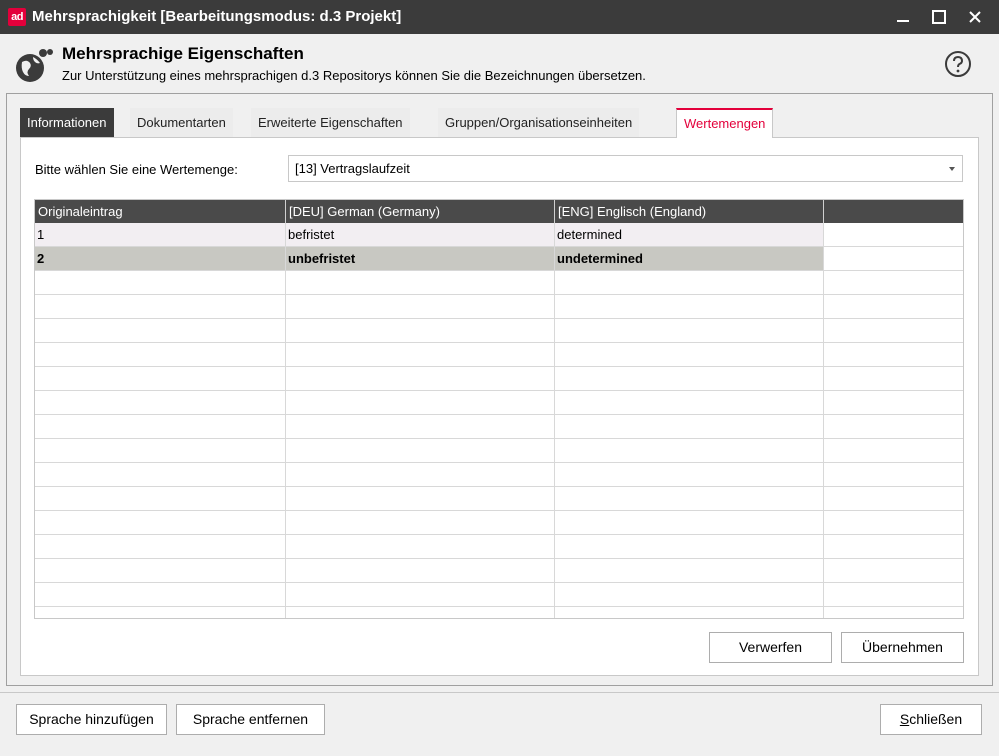  I want to click on tab-dokumentarten: Dokumentarten, so click(181, 122).